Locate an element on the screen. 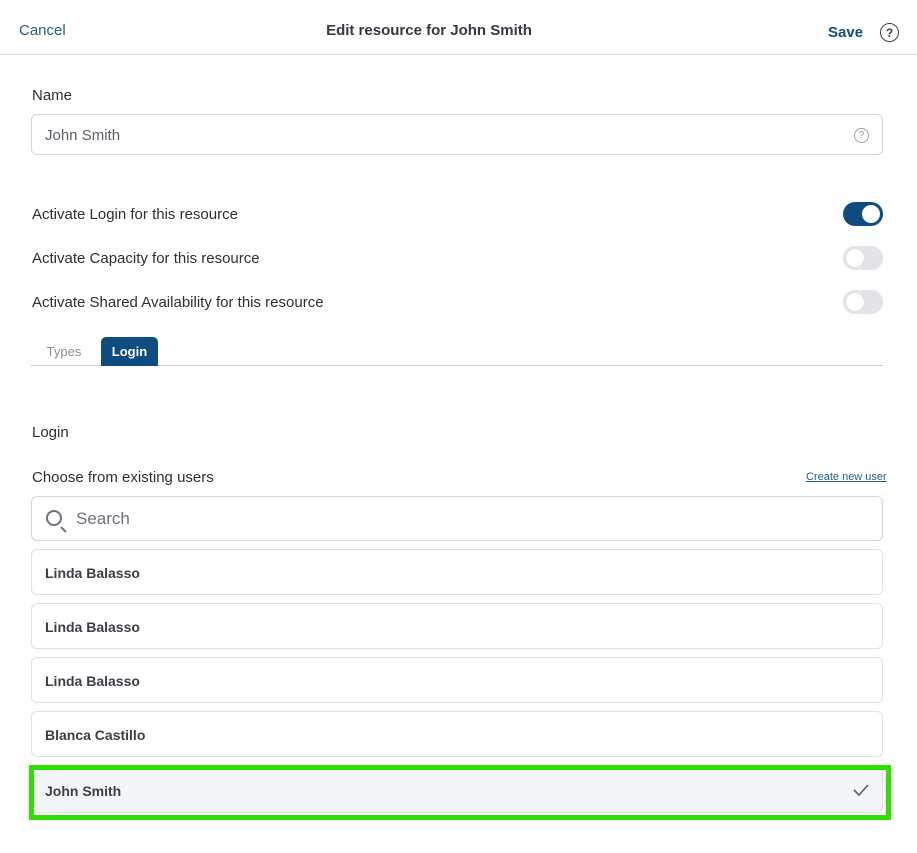  search-icon is located at coordinates (54, 518).